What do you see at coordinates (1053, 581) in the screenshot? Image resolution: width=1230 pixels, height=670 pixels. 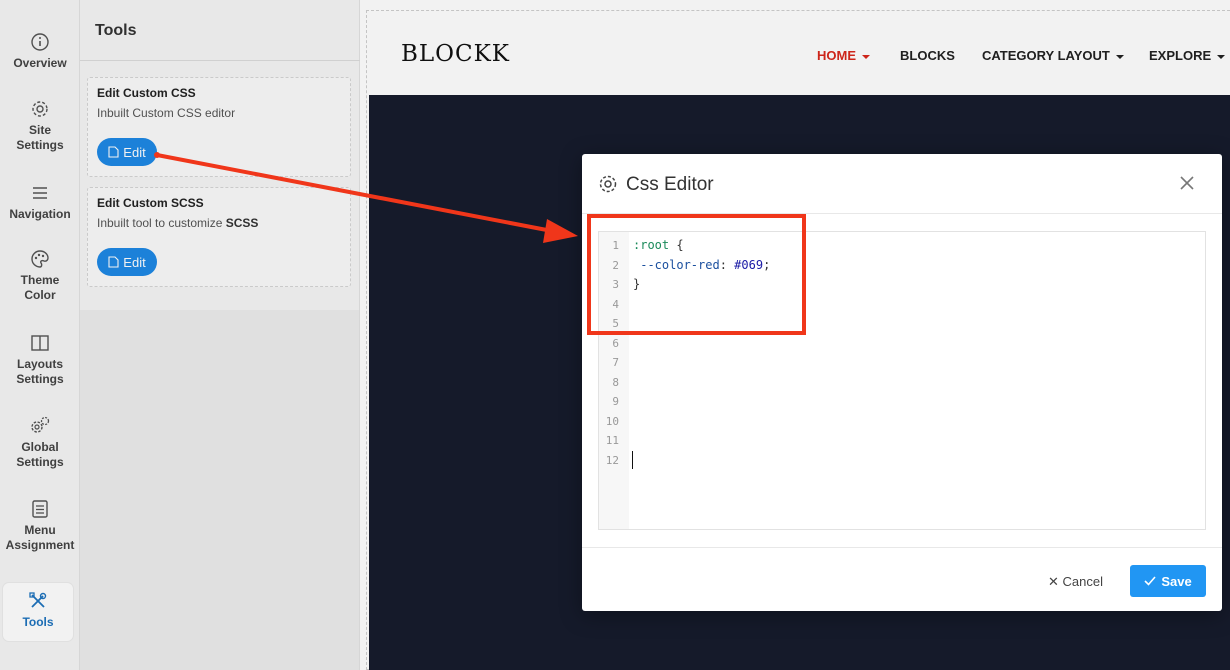 I see `cancel-x-icon: ✕` at bounding box center [1053, 581].